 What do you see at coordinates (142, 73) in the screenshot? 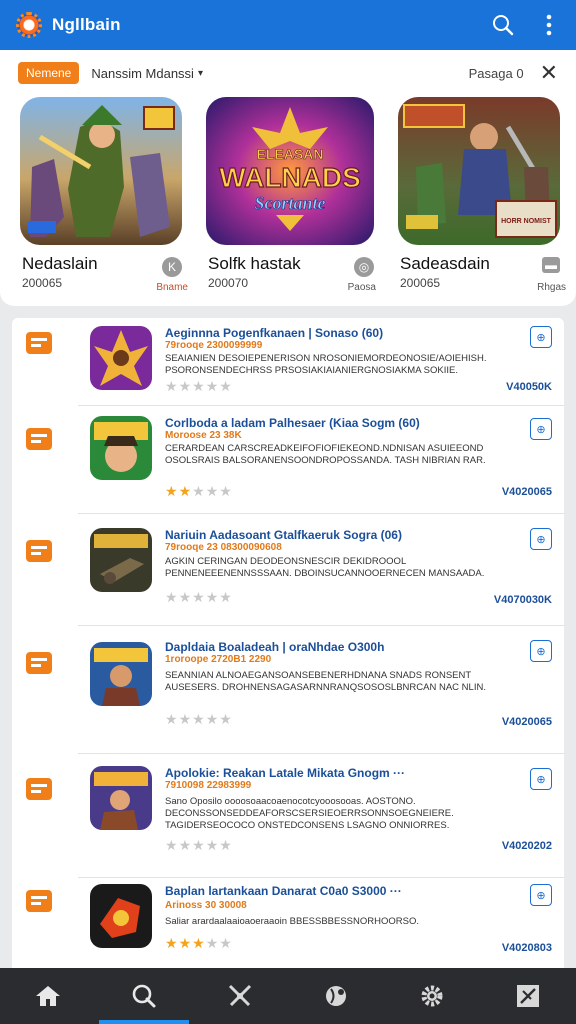
I see `sort-label: Nanssim Mdanssi` at bounding box center [142, 73].